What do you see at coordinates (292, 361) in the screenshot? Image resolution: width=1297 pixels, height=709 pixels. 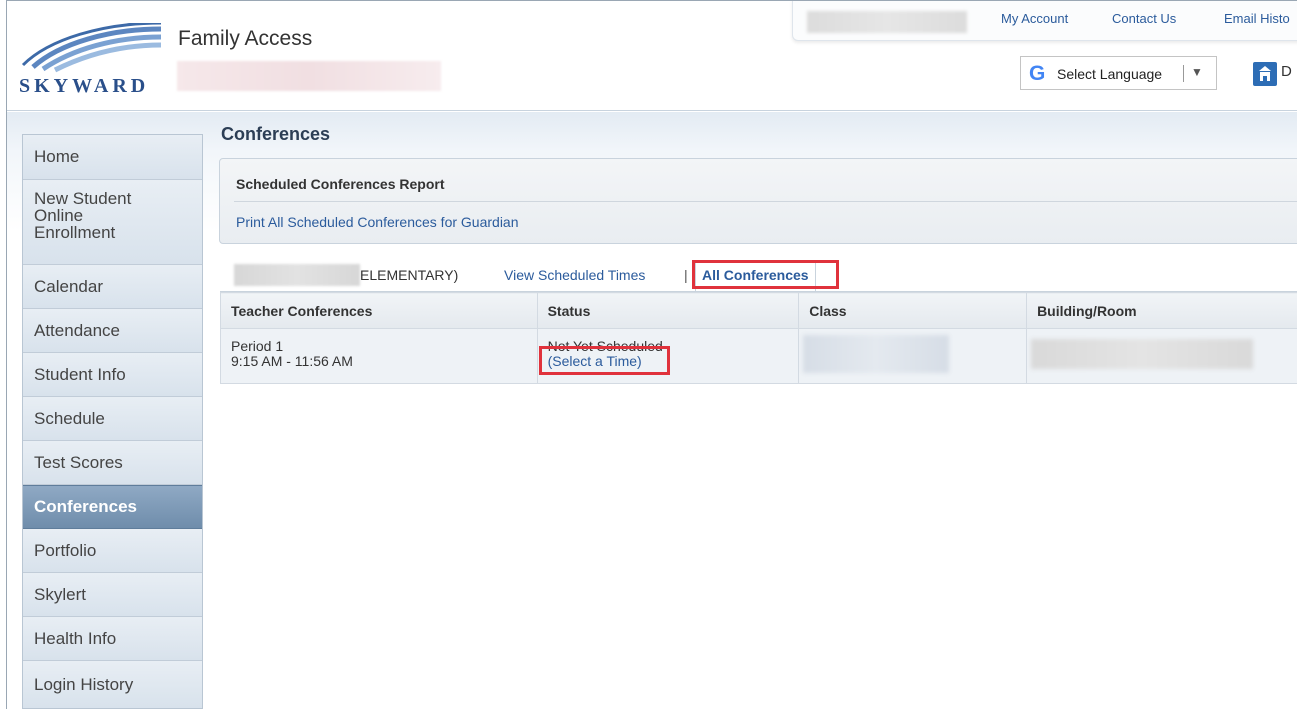 I see `period-time: 9:15 AM - 11:56 AM` at bounding box center [292, 361].